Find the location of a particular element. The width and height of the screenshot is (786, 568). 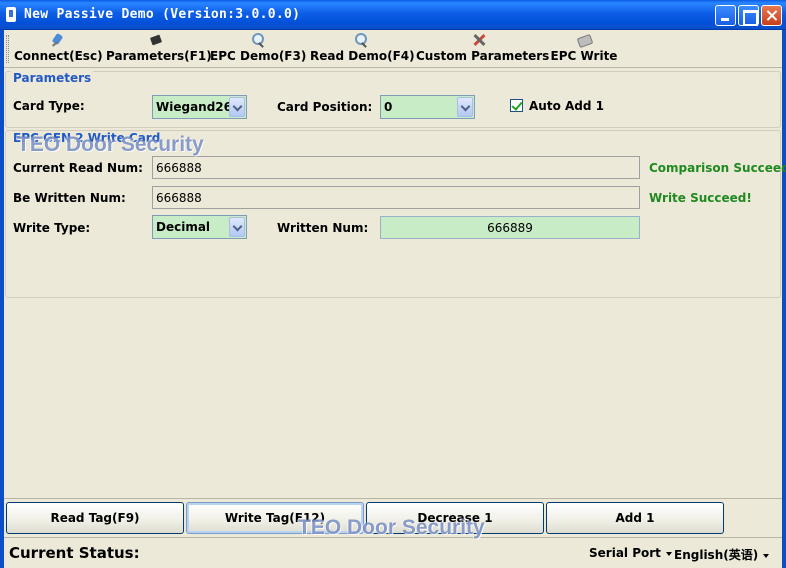

card-type-label: Card Type: is located at coordinates (49, 106).